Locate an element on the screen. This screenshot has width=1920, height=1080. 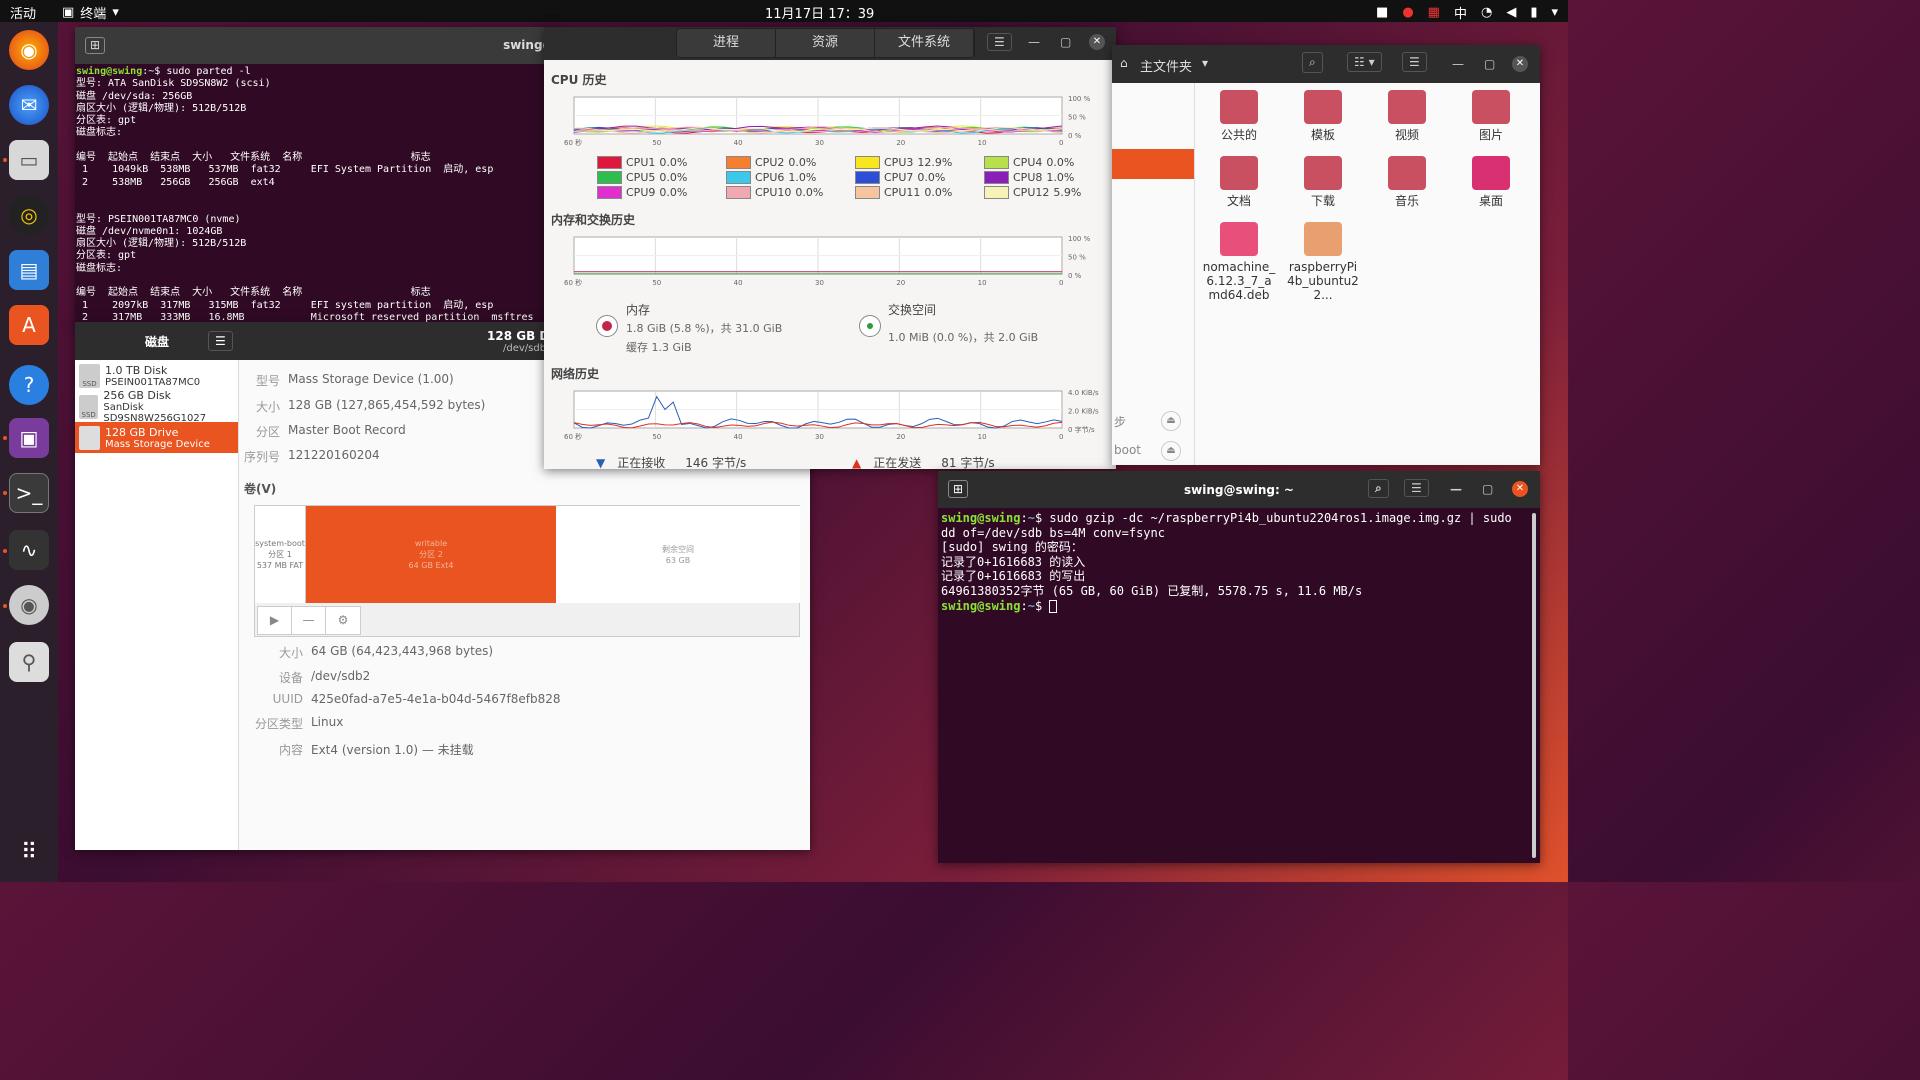
download-icon: ▼ is located at coordinates (600, 463).